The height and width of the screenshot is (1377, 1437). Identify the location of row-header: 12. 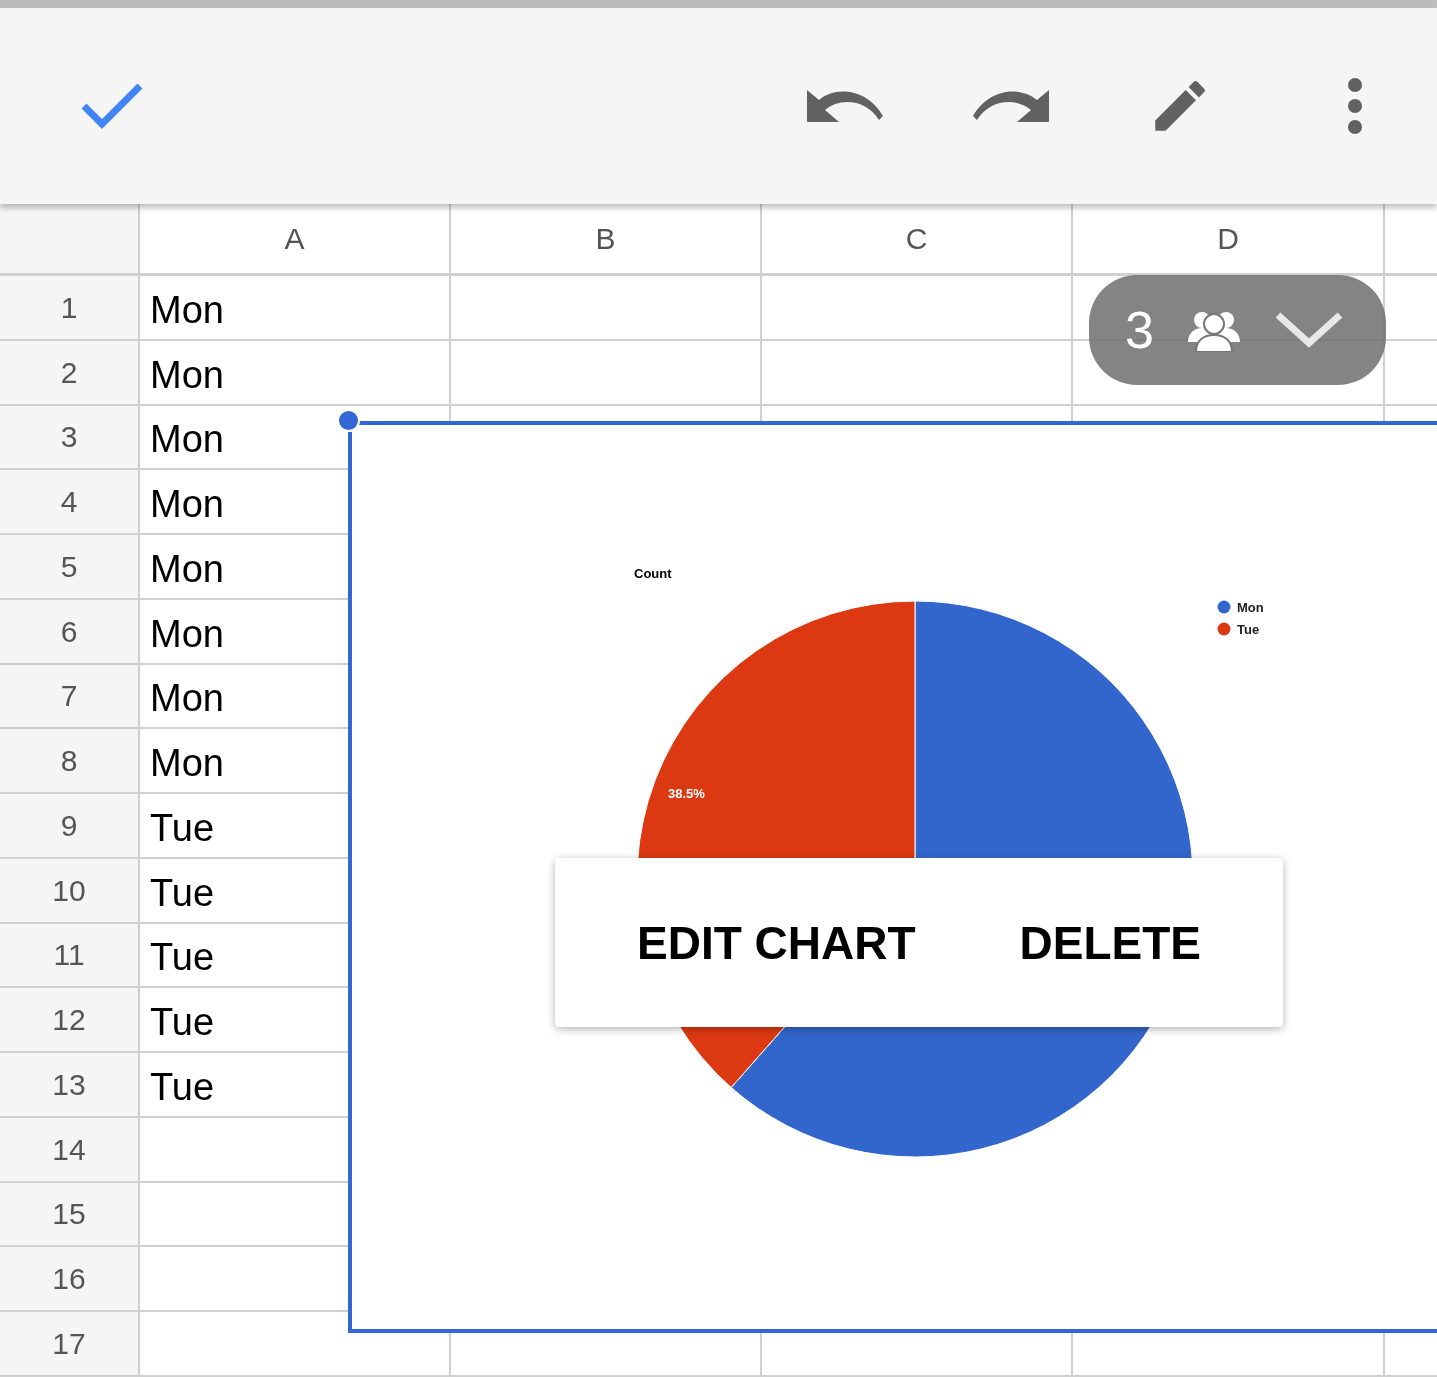
(70, 1019).